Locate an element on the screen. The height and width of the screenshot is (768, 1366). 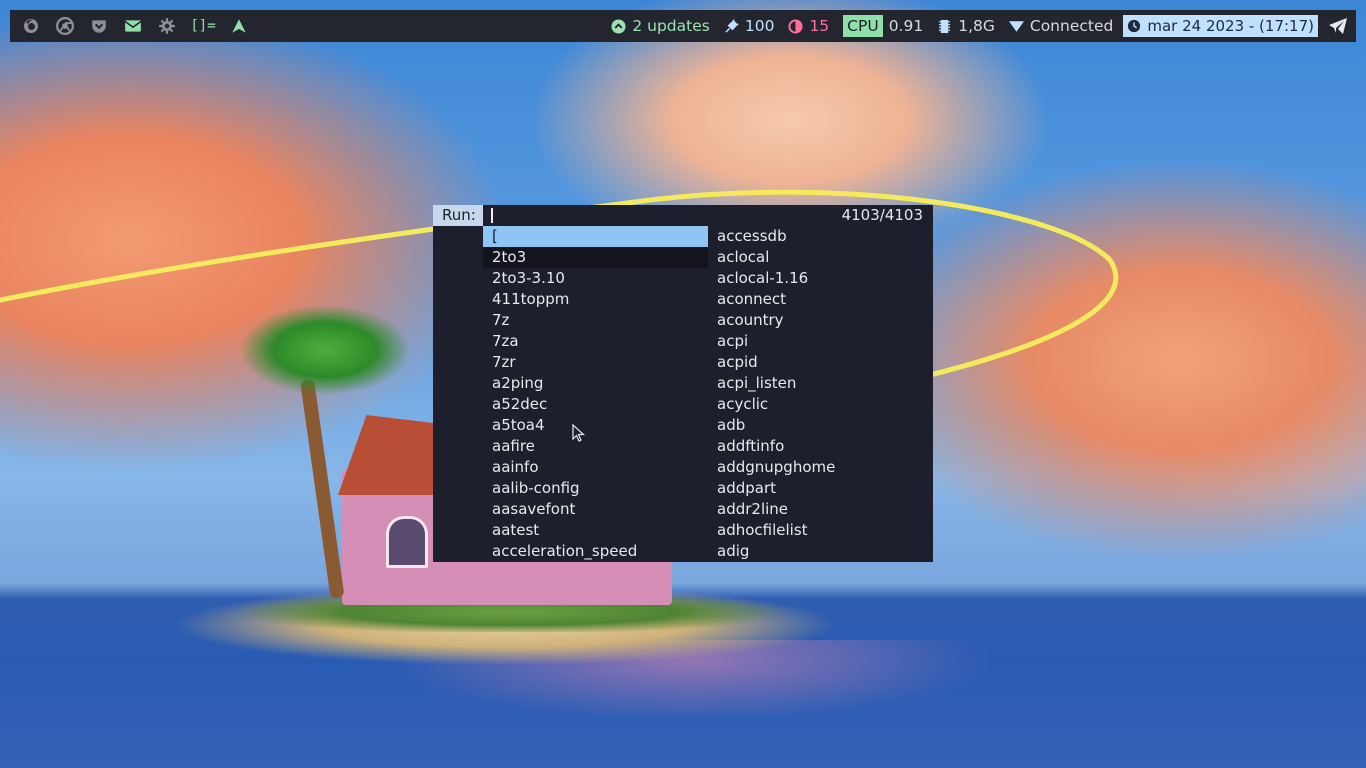
memory-usage: 1,8G is located at coordinates (976, 26).